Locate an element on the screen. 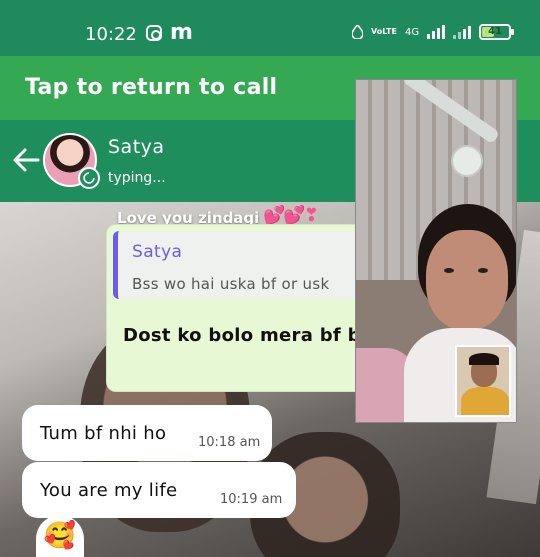  messenger-m-icon: m is located at coordinates (181, 32).